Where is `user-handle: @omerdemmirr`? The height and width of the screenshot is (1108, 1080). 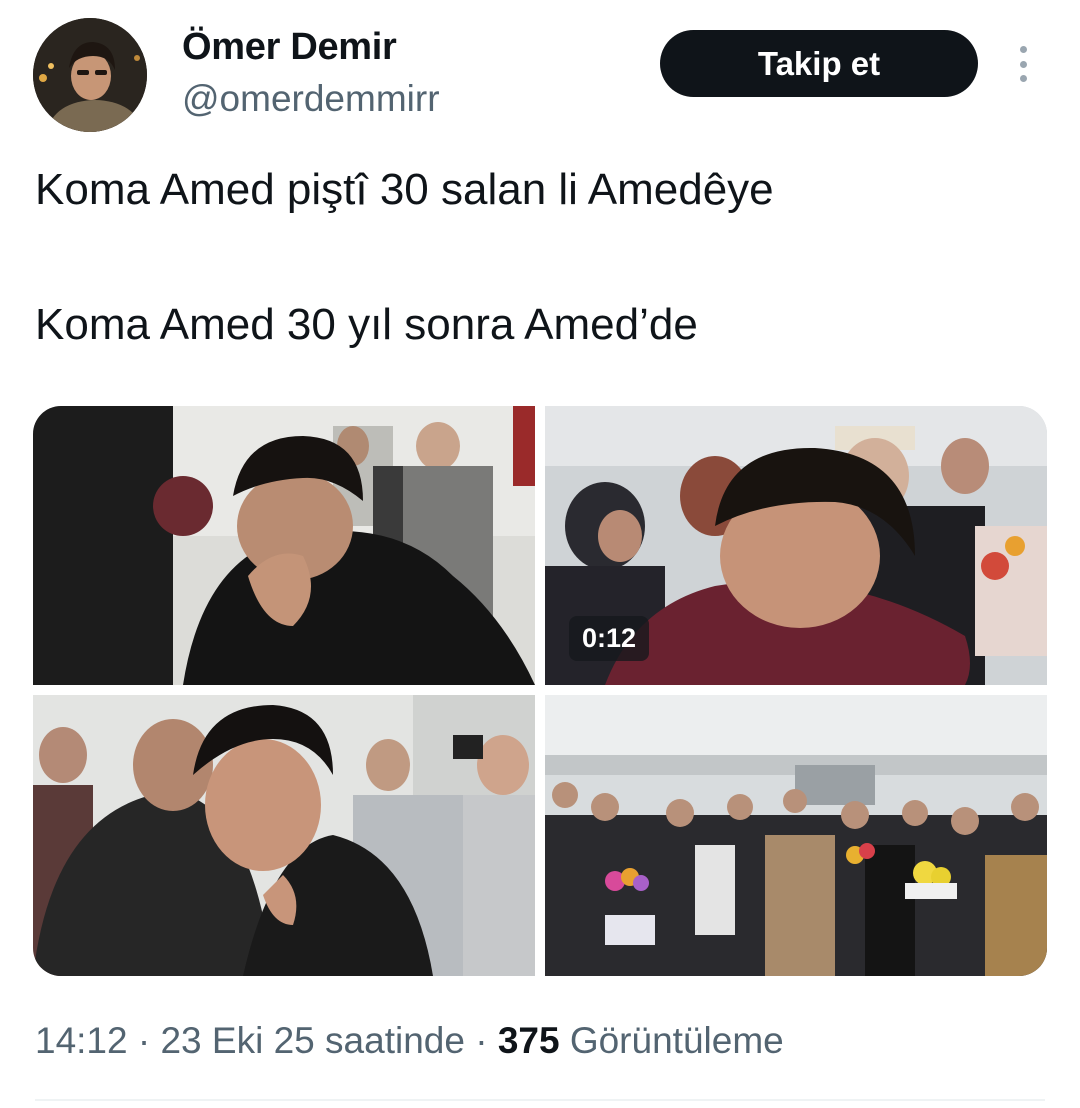 user-handle: @omerdemmirr is located at coordinates (311, 99).